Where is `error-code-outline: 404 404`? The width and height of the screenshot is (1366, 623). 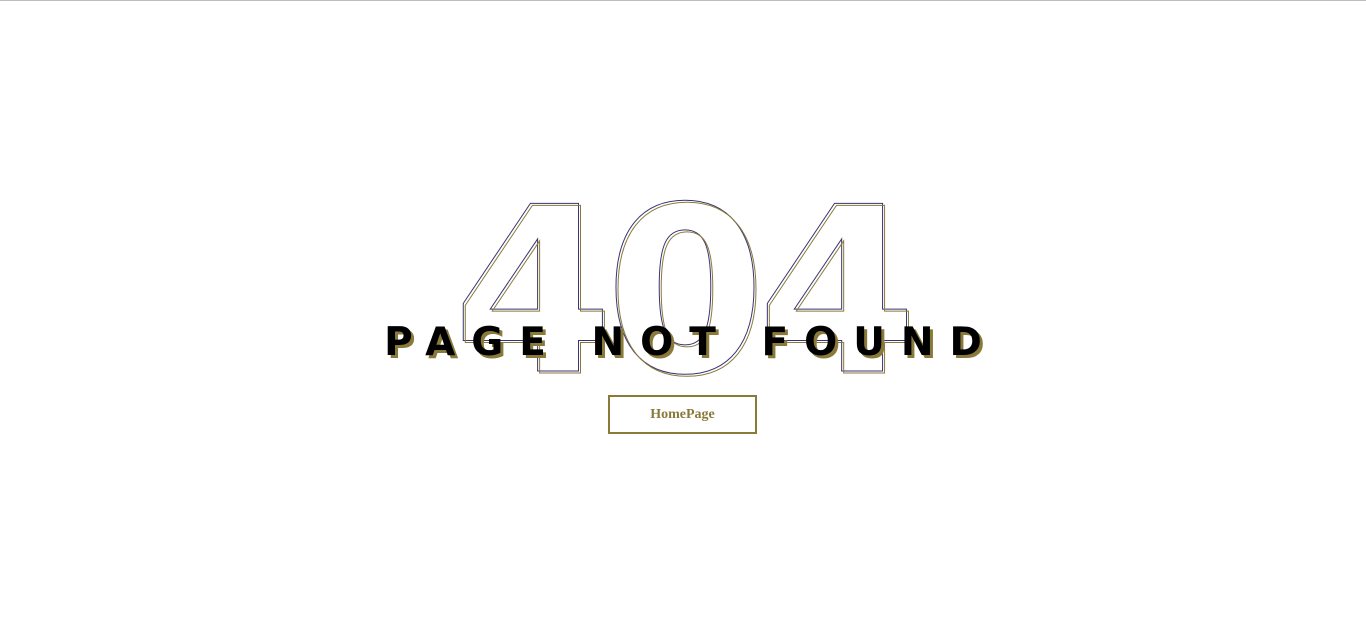
error-code-outline: 404 404 is located at coordinates (685, 294).